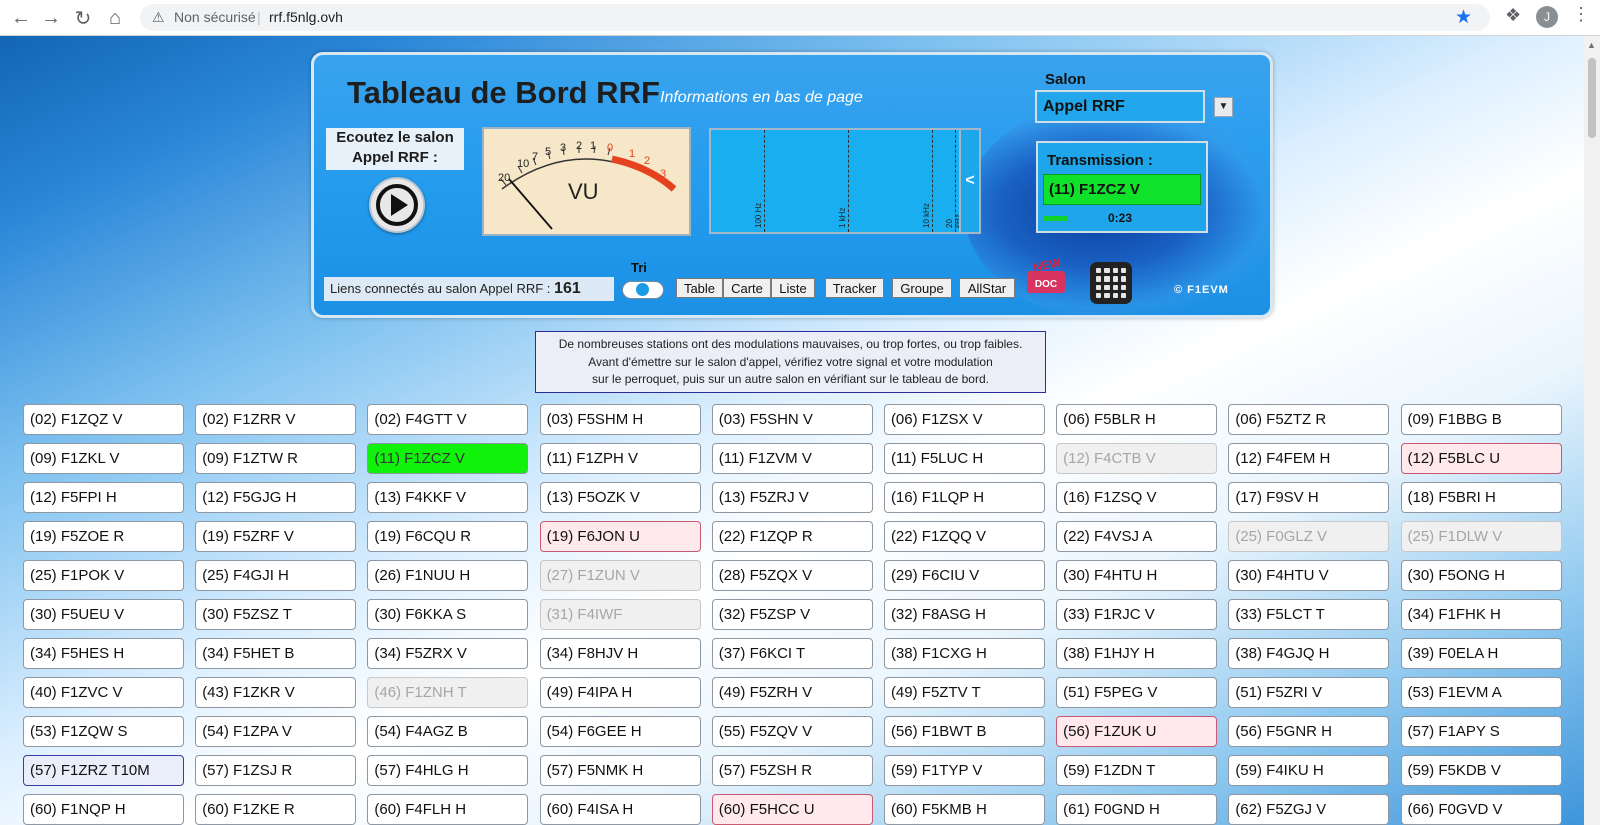  What do you see at coordinates (1137, 614) in the screenshot?
I see `station-tile: (33) F1RJC V` at bounding box center [1137, 614].